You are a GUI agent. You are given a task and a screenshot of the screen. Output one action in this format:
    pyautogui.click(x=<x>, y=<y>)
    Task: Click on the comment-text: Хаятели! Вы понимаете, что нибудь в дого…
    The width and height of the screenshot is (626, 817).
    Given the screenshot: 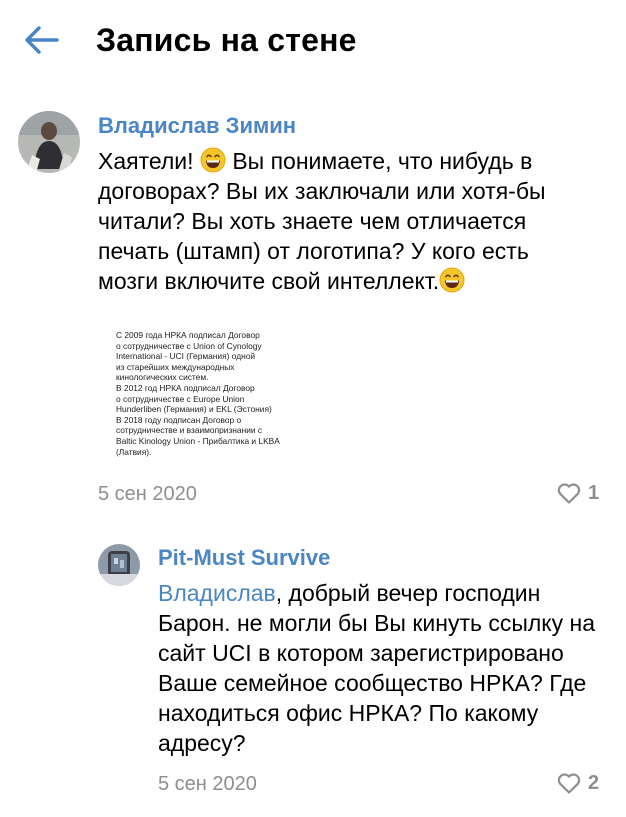 What is the action you would take?
    pyautogui.click(x=335, y=221)
    